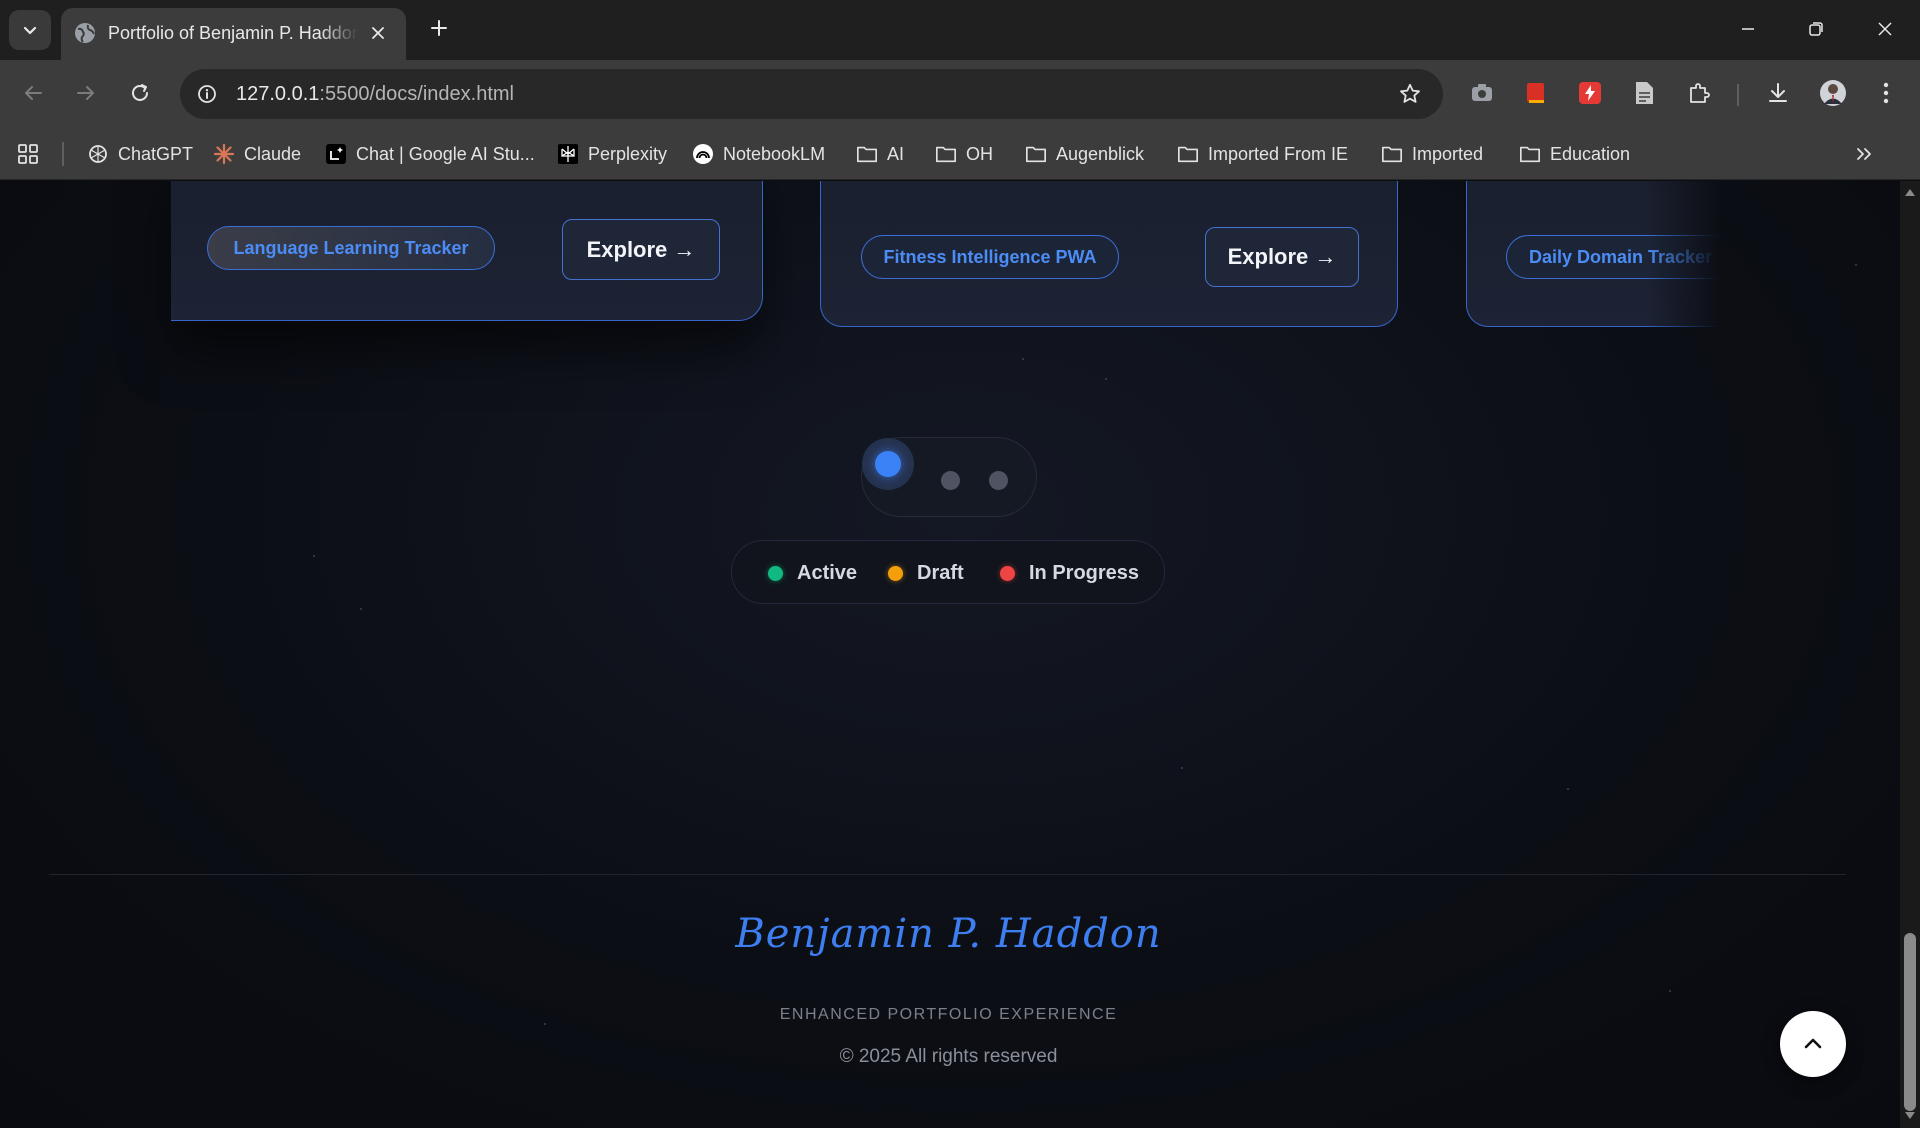 This screenshot has height=1128, width=1920. I want to click on more-vertical-icon, so click(1886, 93).